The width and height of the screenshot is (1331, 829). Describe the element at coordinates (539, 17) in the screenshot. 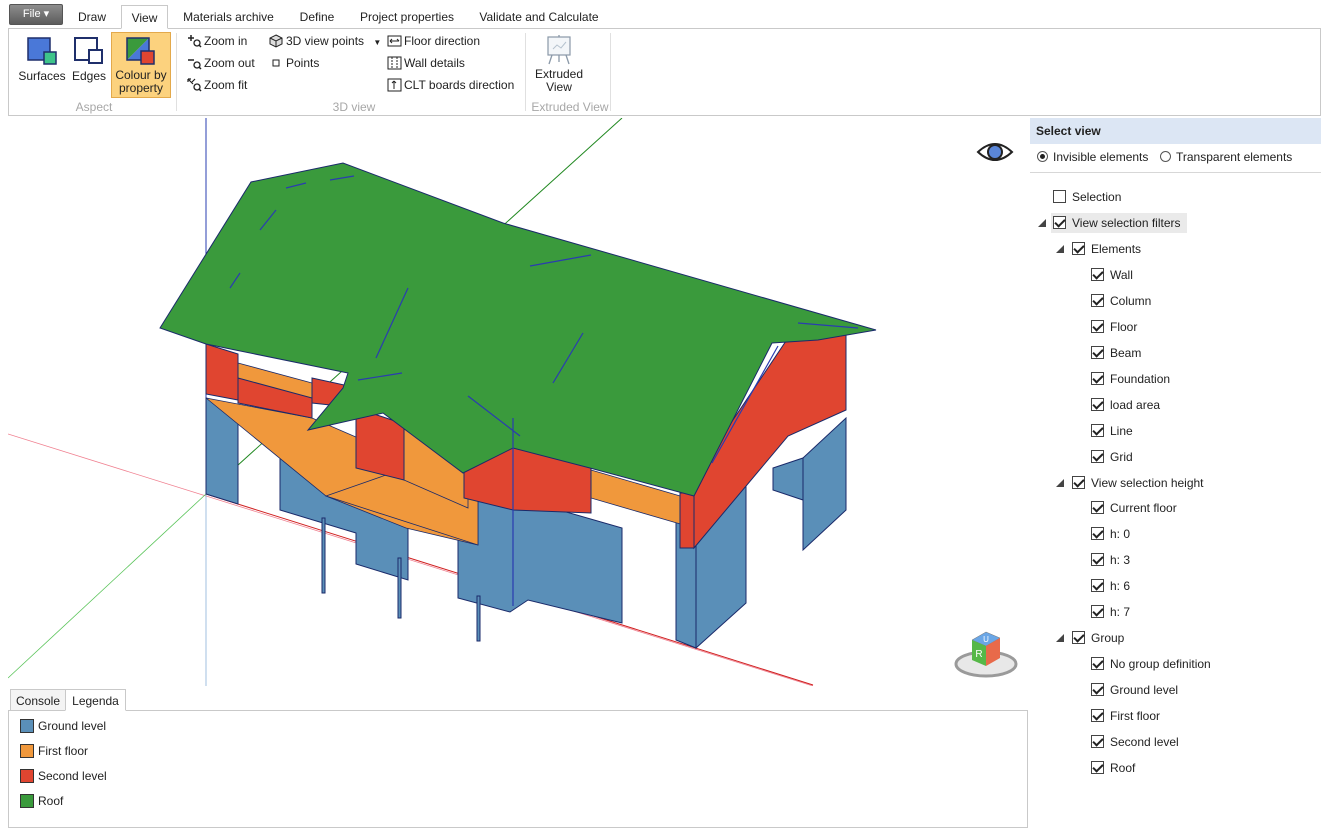

I see `tab-validate-calculate: Validate and Calculate` at that location.